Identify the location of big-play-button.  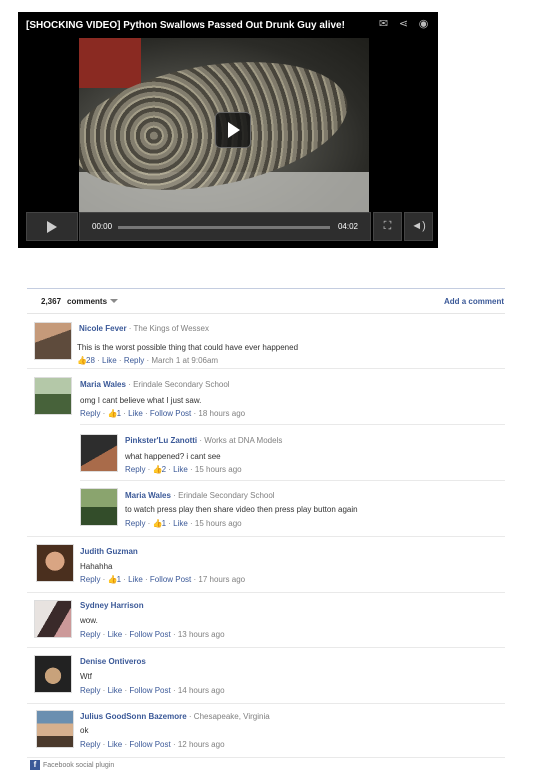
(233, 130).